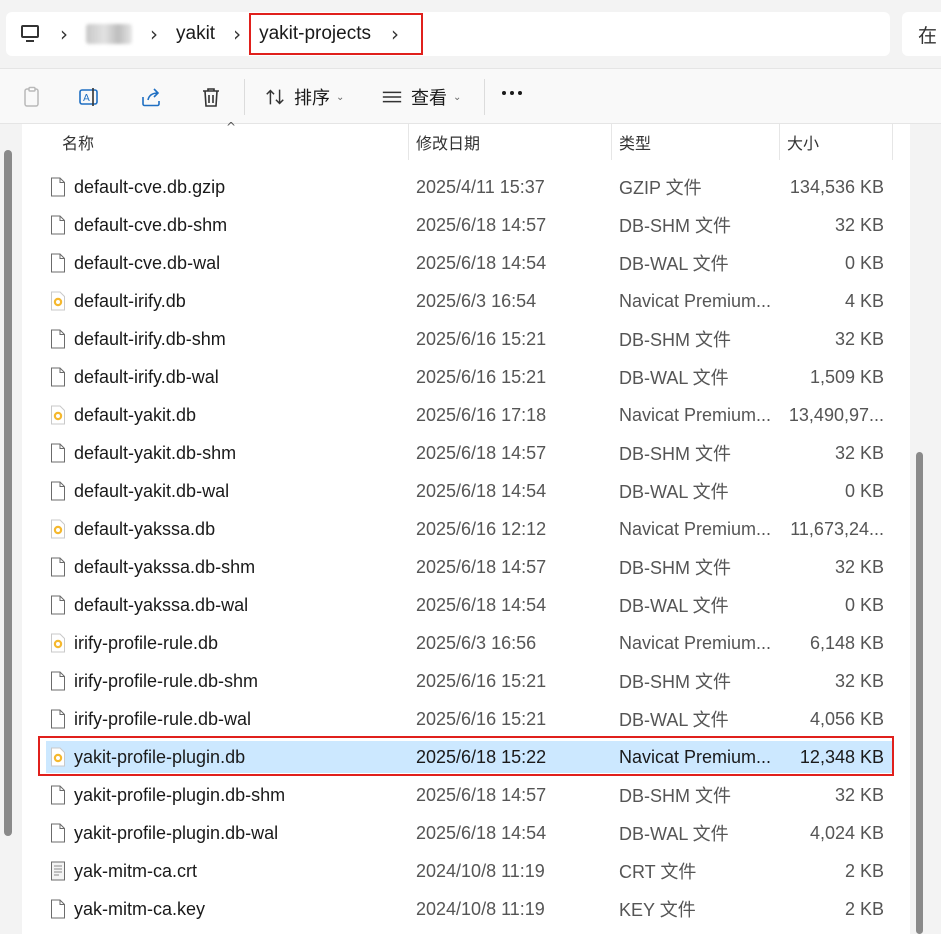 The image size is (941, 934). I want to click on file-name: default-yakssa.db-wal, so click(161, 605).